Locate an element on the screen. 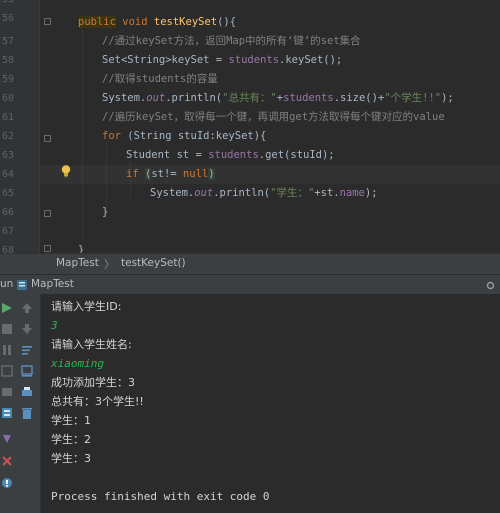  code-text: (){ is located at coordinates (227, 22).